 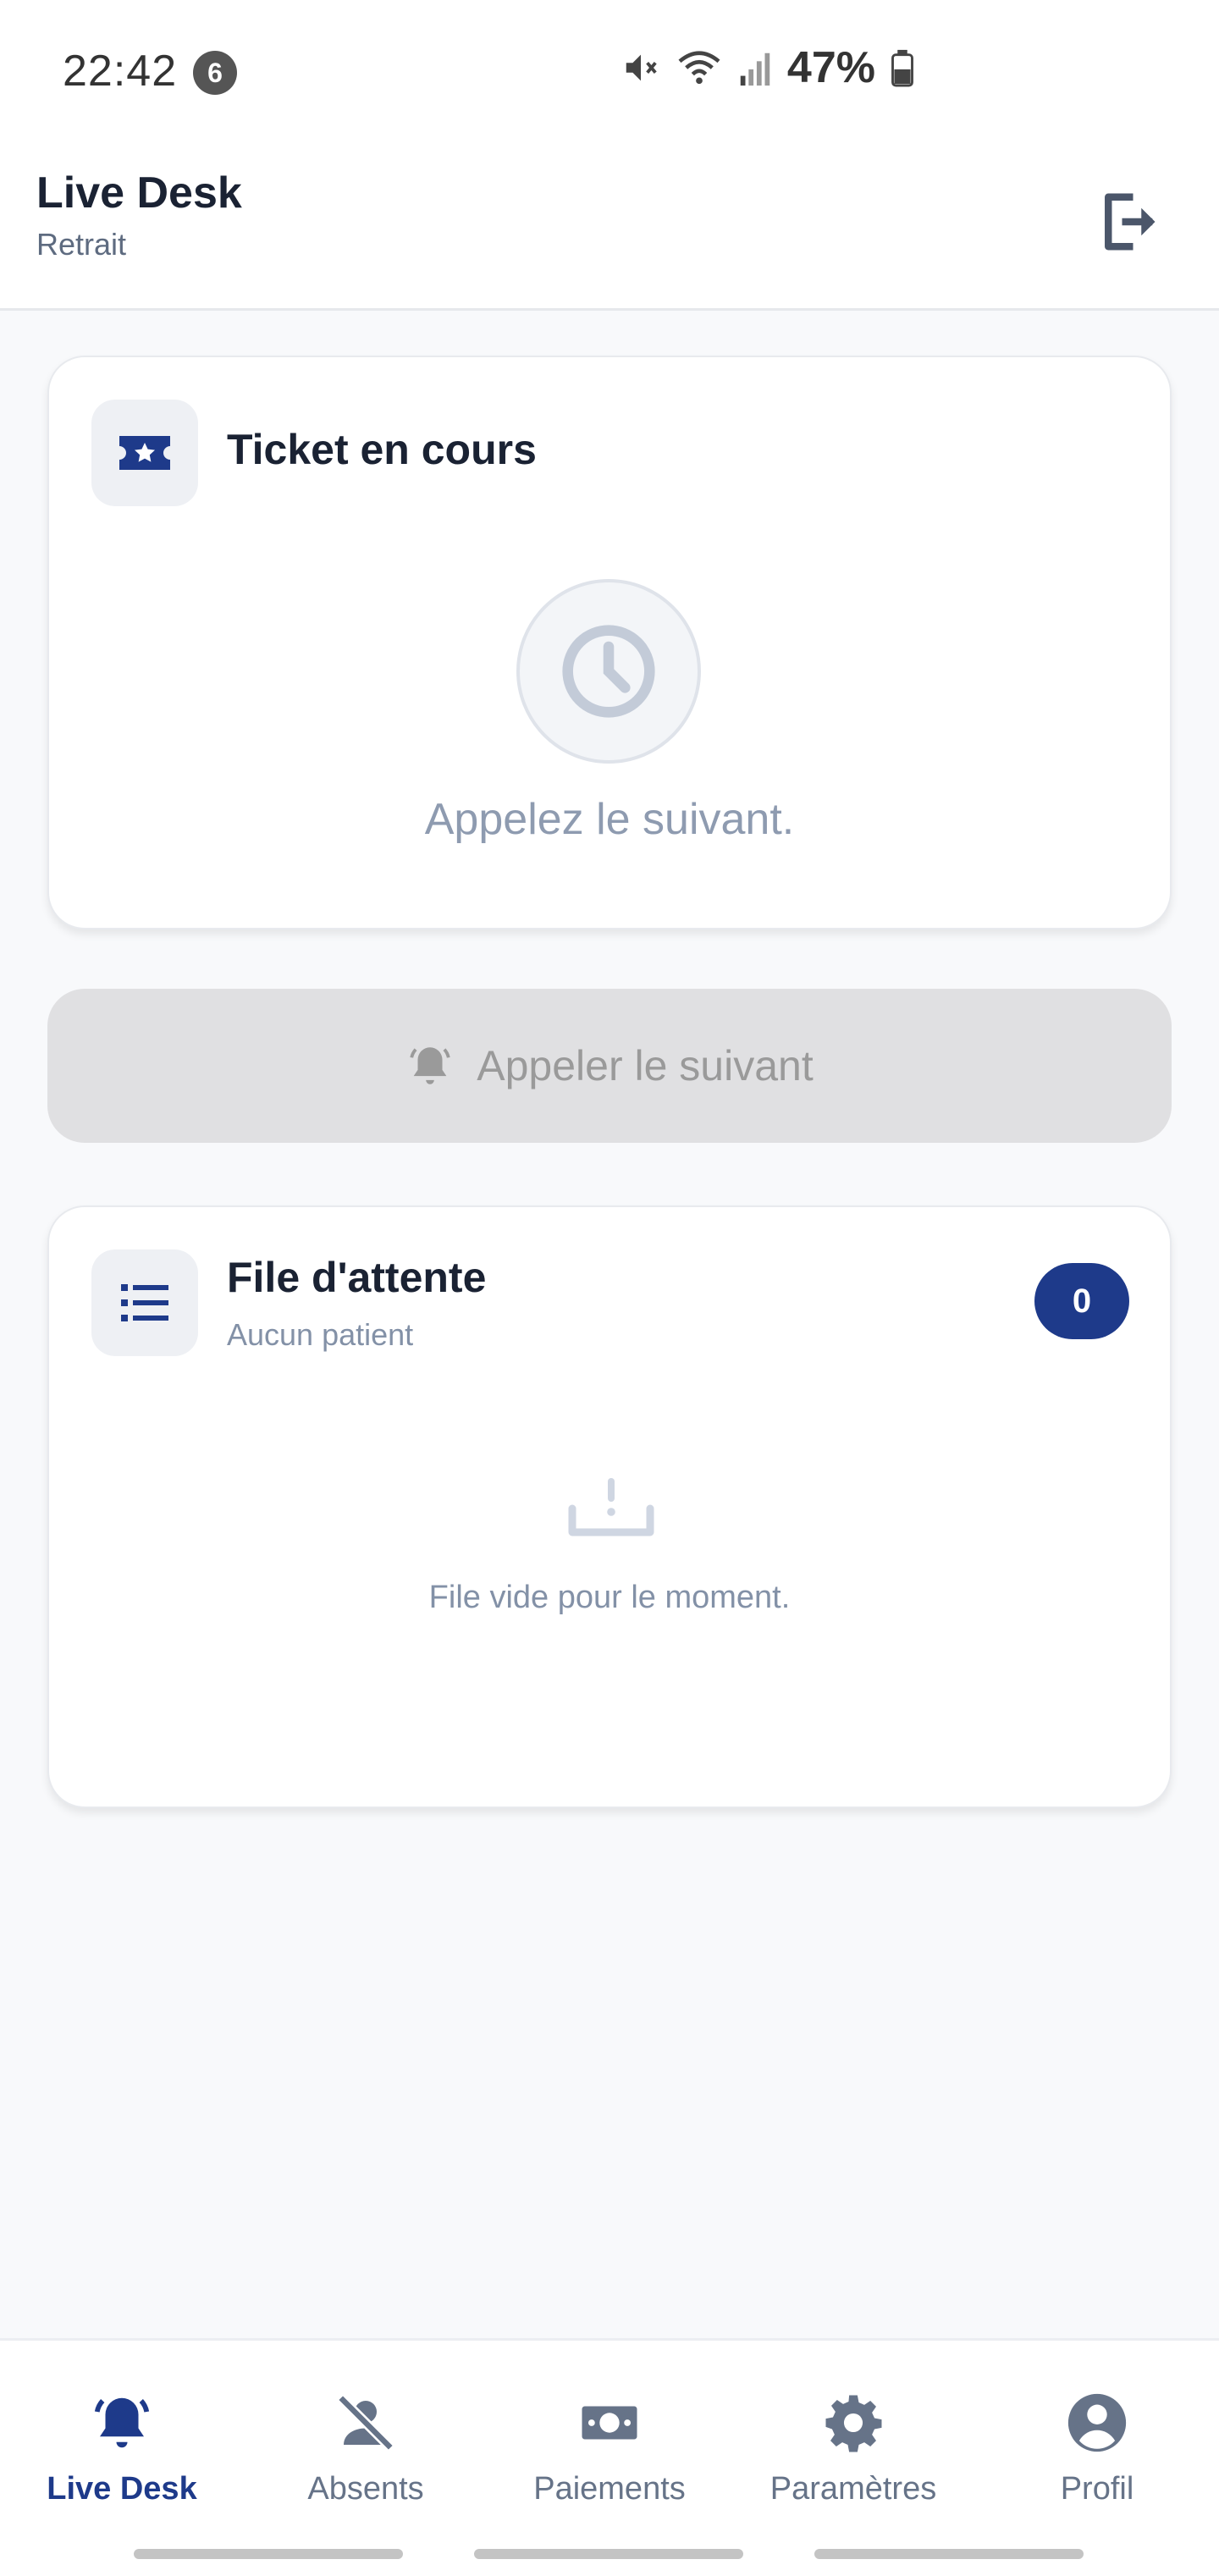 I want to click on queue-card-title: File d'attente, so click(x=357, y=1278).